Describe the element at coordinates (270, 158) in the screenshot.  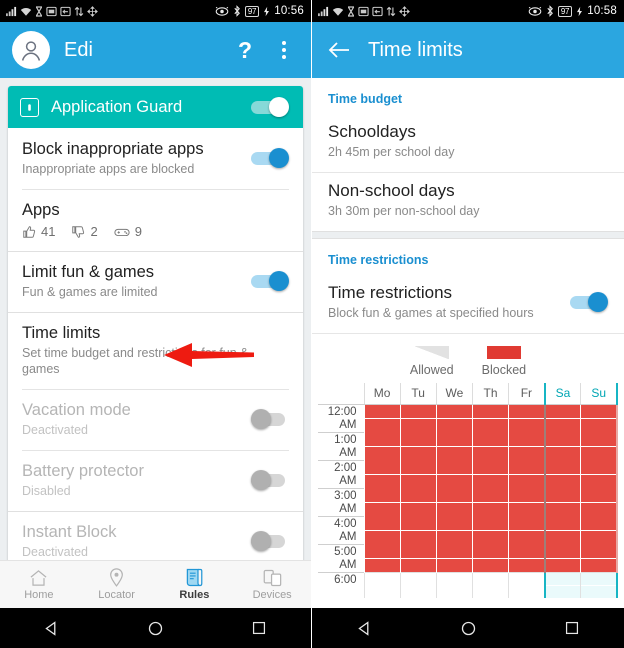
I see `block-inappropriate-apps-toggle` at that location.